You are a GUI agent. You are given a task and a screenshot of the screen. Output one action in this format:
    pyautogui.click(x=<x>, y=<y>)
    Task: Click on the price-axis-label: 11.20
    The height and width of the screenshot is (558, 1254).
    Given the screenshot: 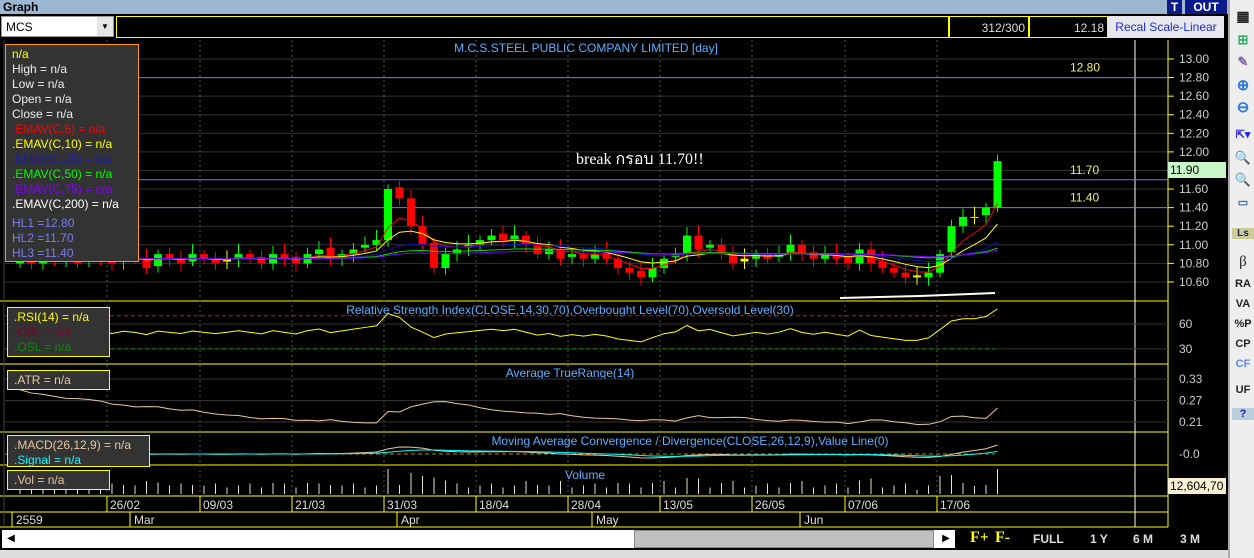 What is the action you would take?
    pyautogui.click(x=1193, y=226)
    